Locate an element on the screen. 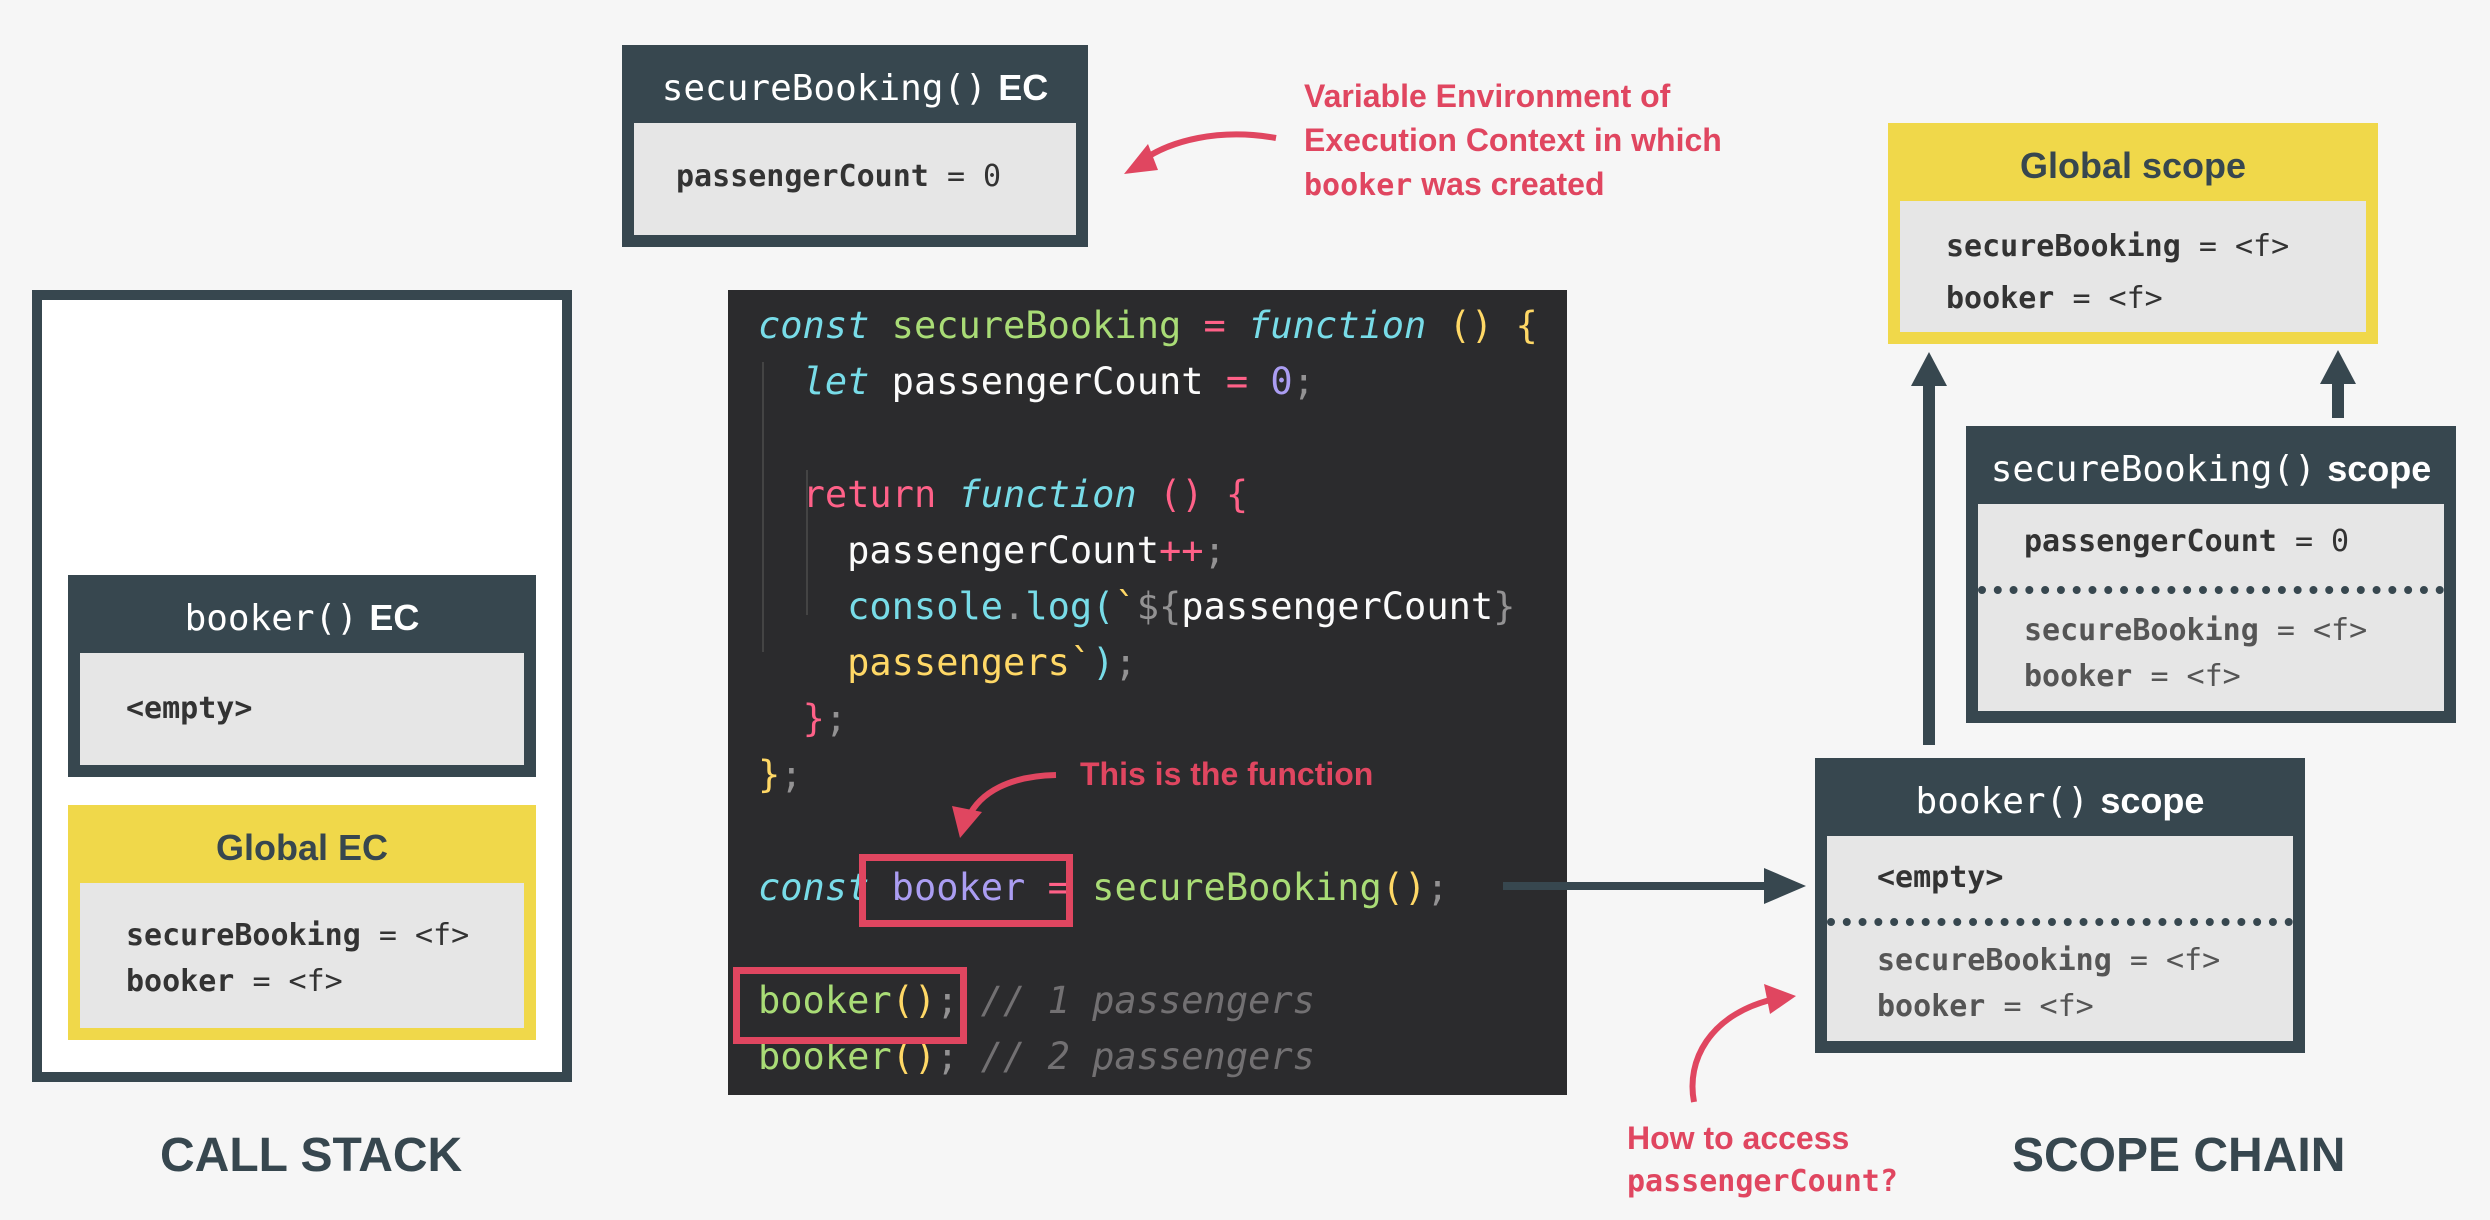 Image resolution: width=2490 pixels, height=1220 pixels. creates-scope-arrow is located at coordinates (1654, 886).